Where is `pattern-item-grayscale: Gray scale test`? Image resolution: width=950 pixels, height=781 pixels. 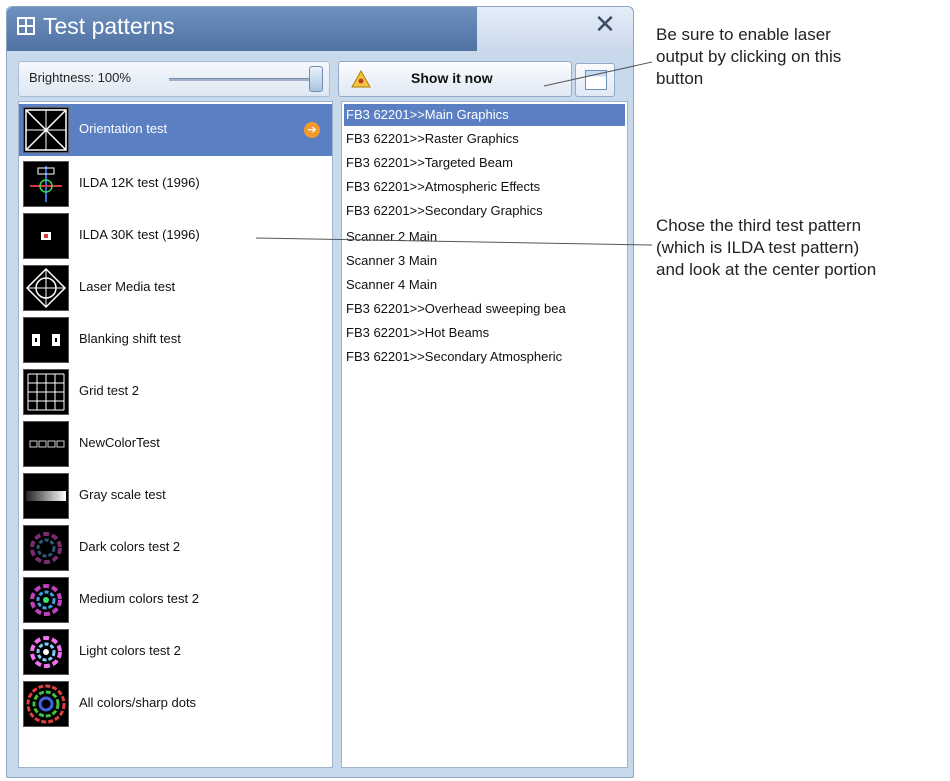
pattern-item-grayscale: Gray scale test is located at coordinates (175, 496).